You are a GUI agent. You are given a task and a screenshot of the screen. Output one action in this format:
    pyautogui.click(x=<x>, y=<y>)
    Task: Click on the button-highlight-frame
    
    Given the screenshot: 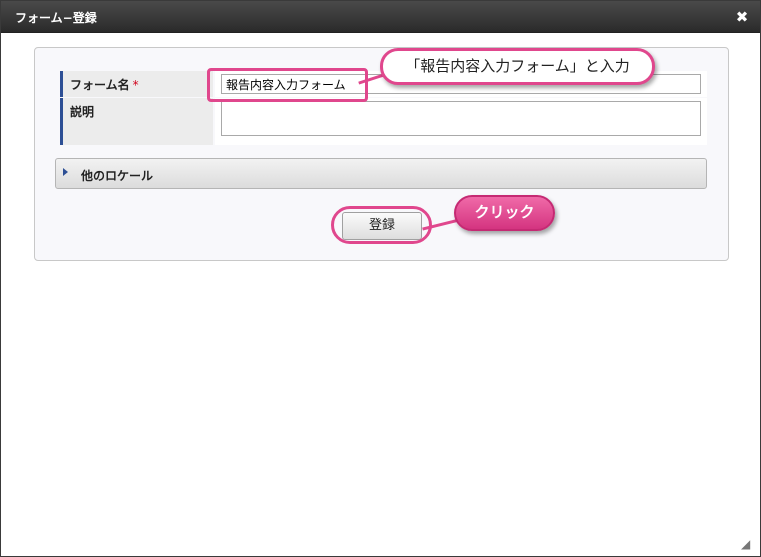 What is the action you would take?
    pyautogui.click(x=381, y=225)
    